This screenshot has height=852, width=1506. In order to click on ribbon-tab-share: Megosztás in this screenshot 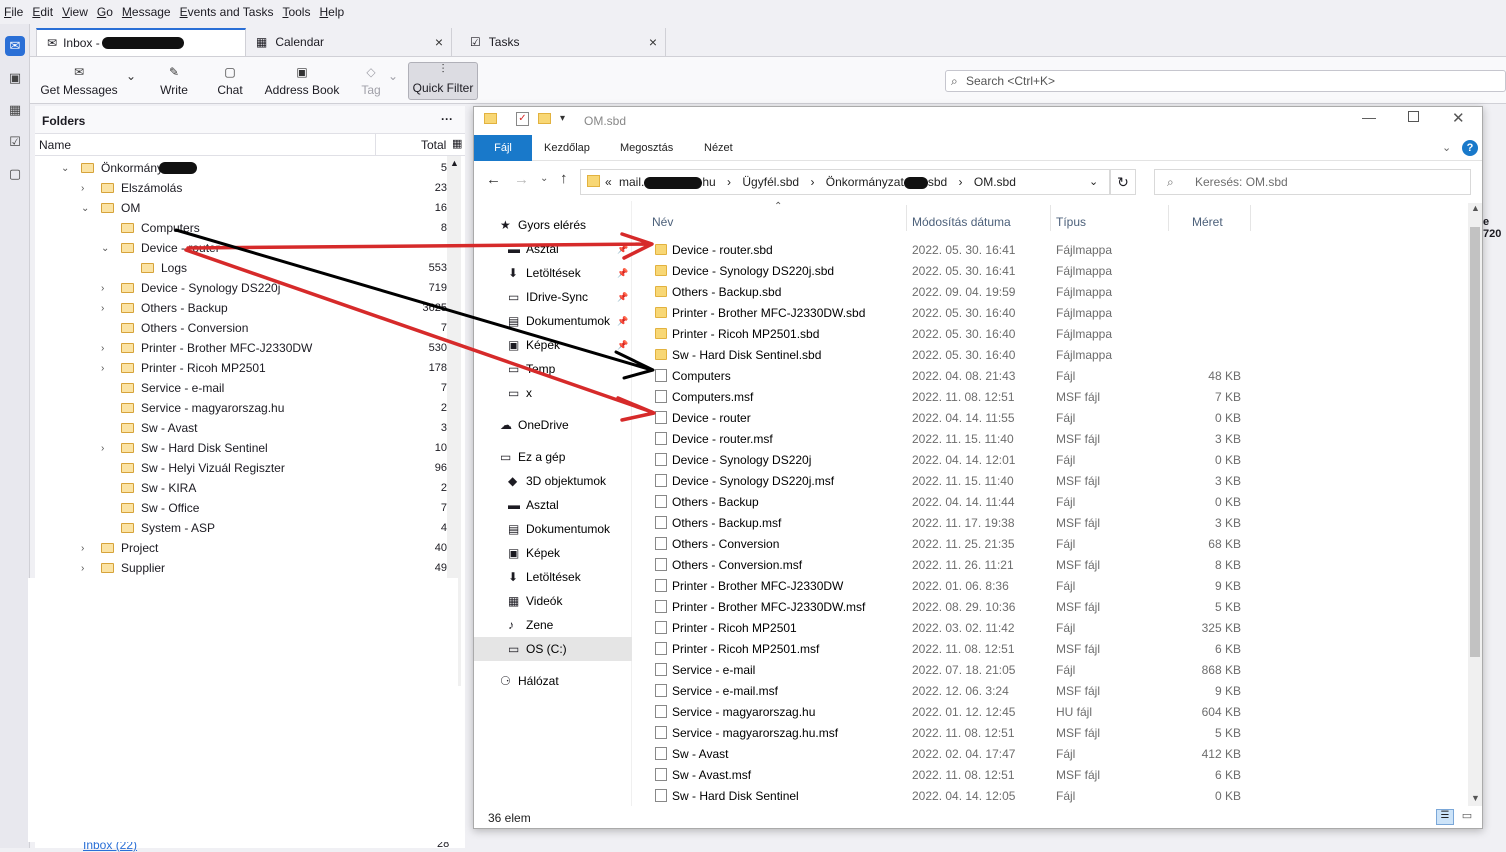, I will do `click(646, 148)`.